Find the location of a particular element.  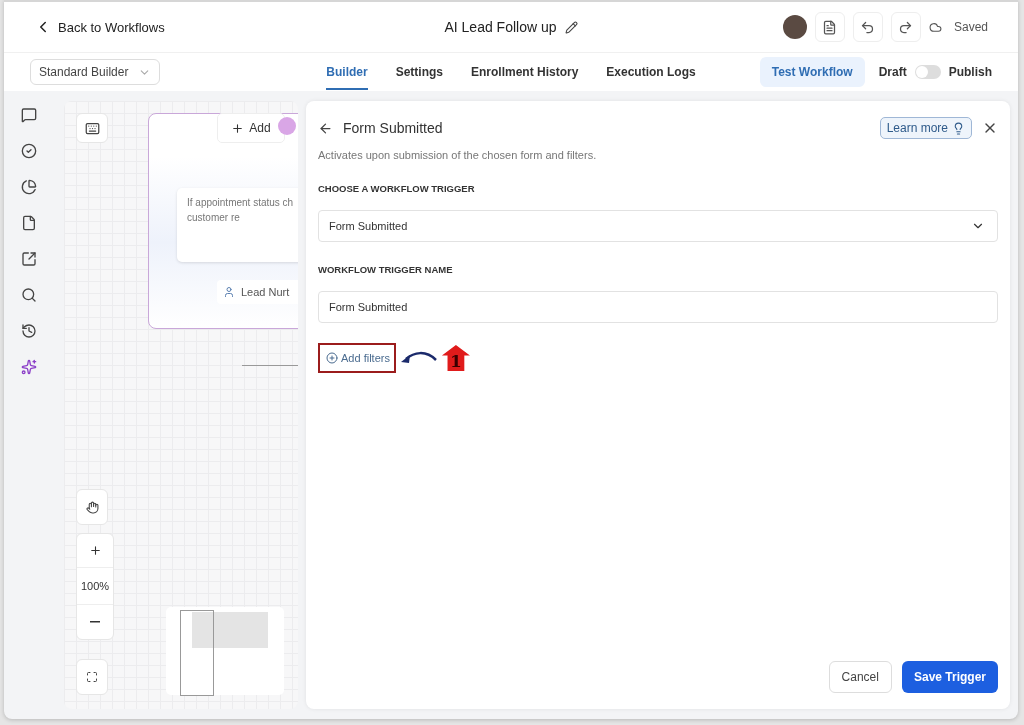

user-icon is located at coordinates (229, 292).